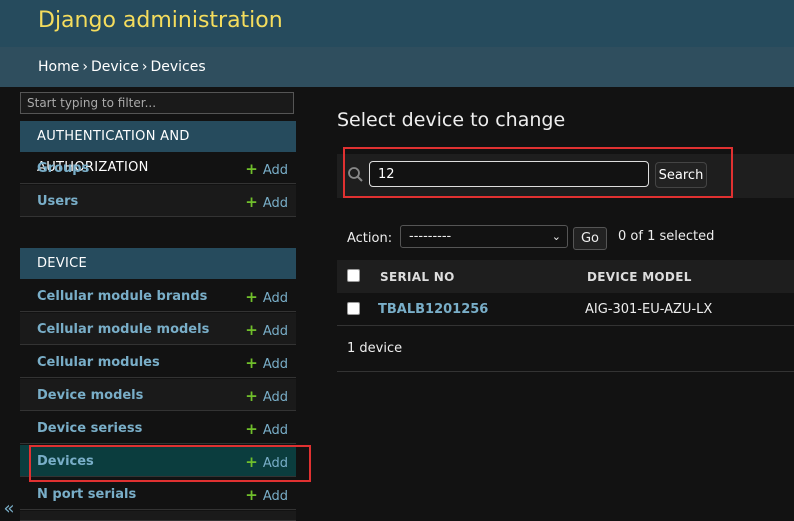 This screenshot has width=794, height=521. What do you see at coordinates (565, 348) in the screenshot?
I see `paginator: 1 device` at bounding box center [565, 348].